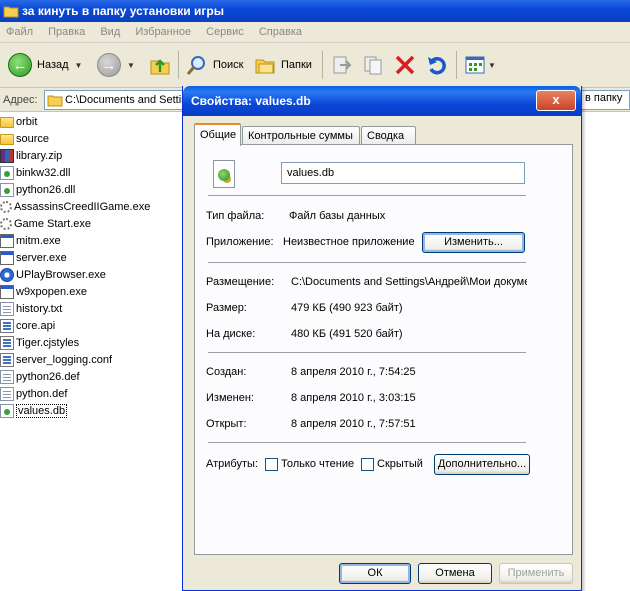 Image resolution: width=630 pixels, height=591 pixels. Describe the element at coordinates (95, 240) in the screenshot. I see `file-list-item: mitm.exe` at that location.